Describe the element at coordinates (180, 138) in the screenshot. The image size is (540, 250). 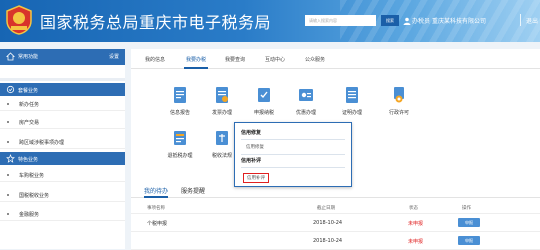
I see `refund-icon` at that location.